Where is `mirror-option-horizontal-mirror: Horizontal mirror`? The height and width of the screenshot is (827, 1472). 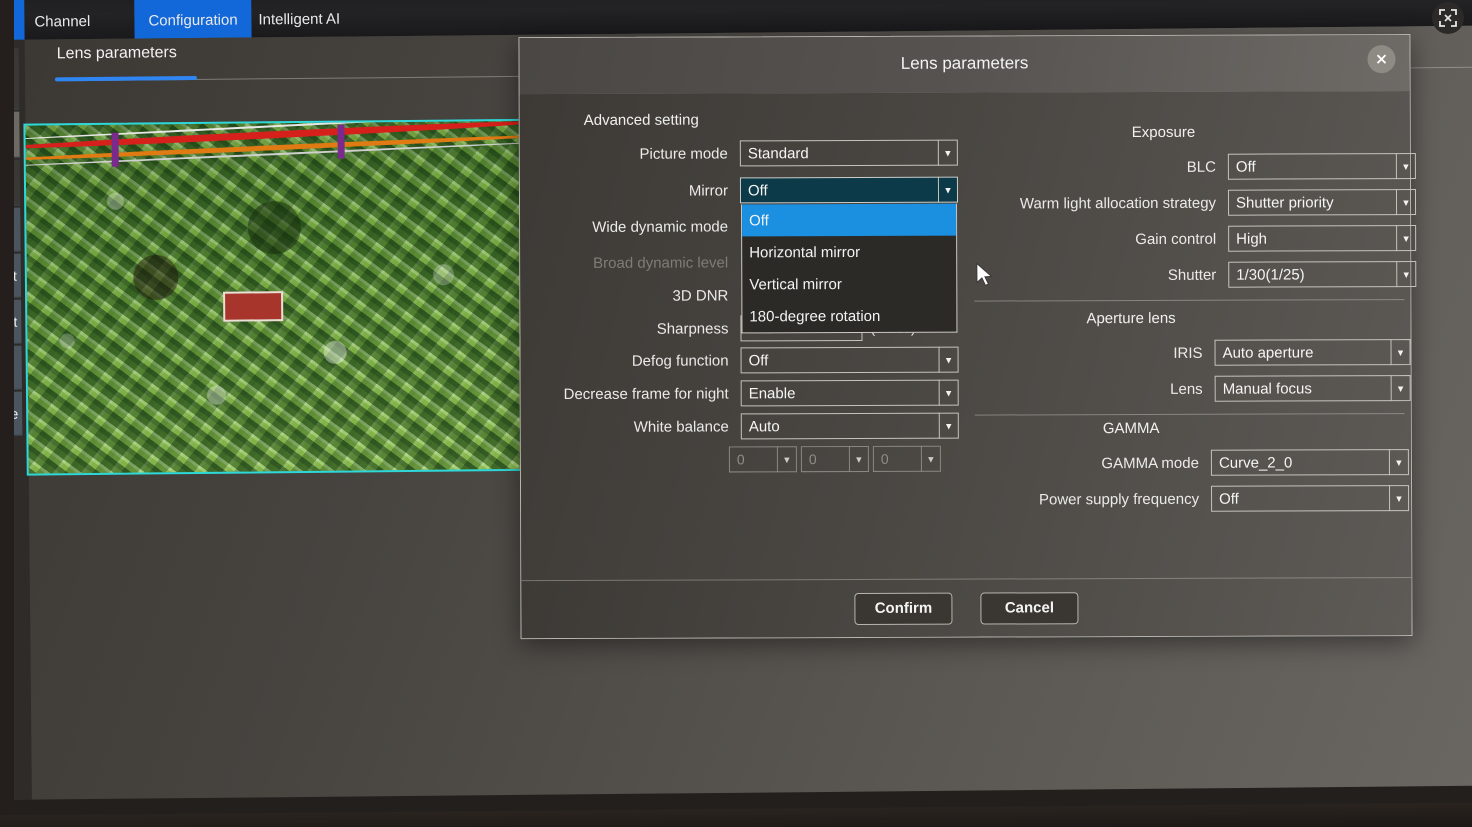 mirror-option-horizontal-mirror: Horizontal mirror is located at coordinates (849, 252).